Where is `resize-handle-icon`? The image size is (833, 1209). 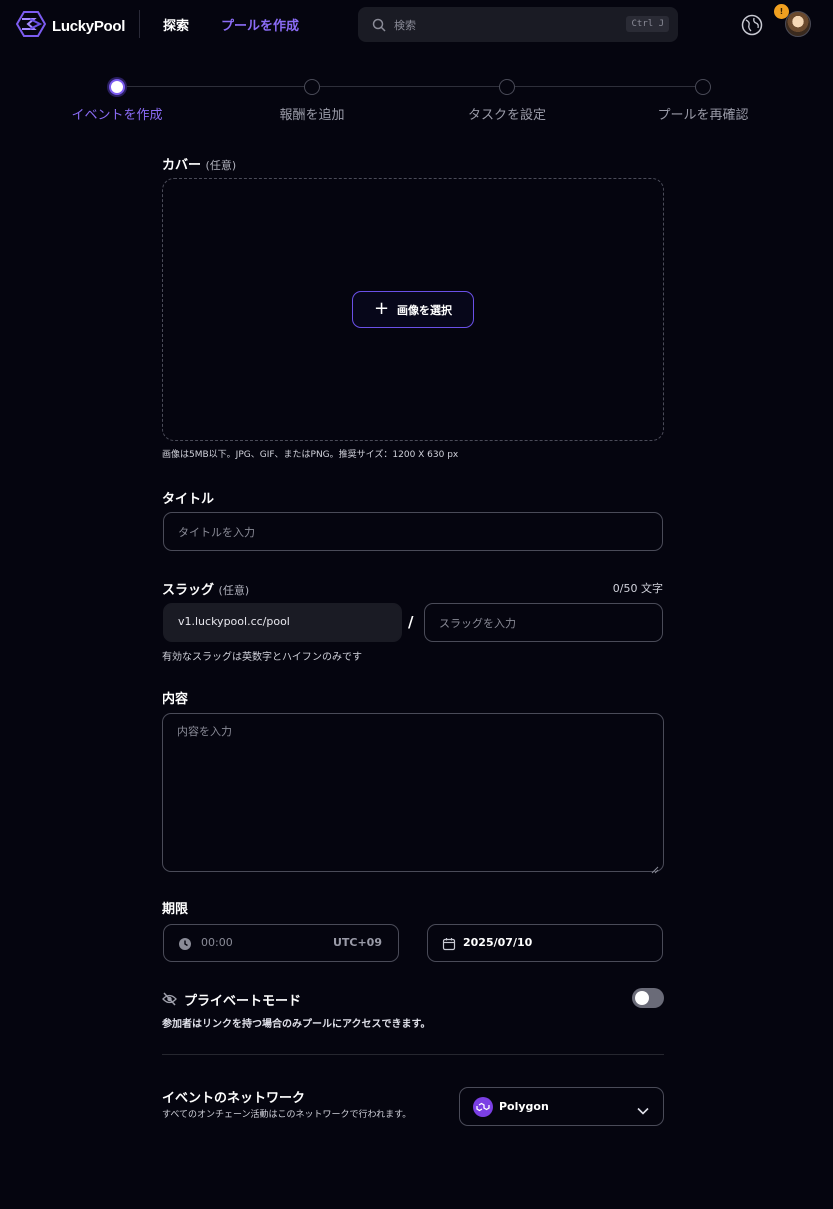
resize-handle-icon is located at coordinates (655, 866).